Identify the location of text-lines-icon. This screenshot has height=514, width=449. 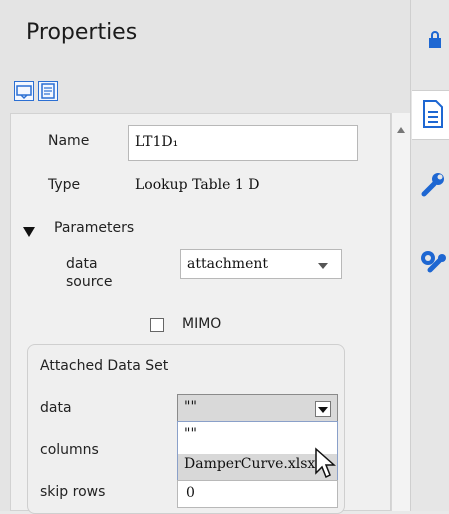
(48, 91).